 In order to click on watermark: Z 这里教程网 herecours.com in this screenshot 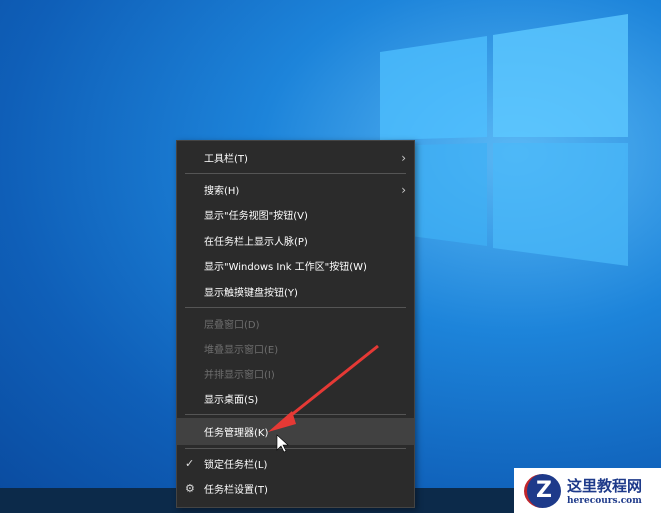, I will do `click(587, 490)`.